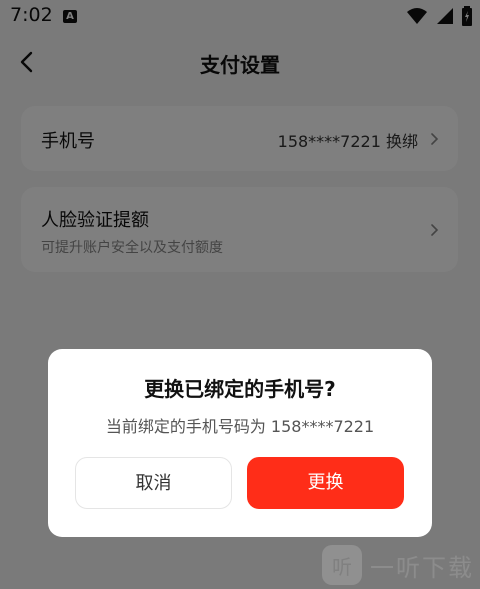  Describe the element at coordinates (422, 567) in the screenshot. I see `watermark-text: 一听下载` at that location.